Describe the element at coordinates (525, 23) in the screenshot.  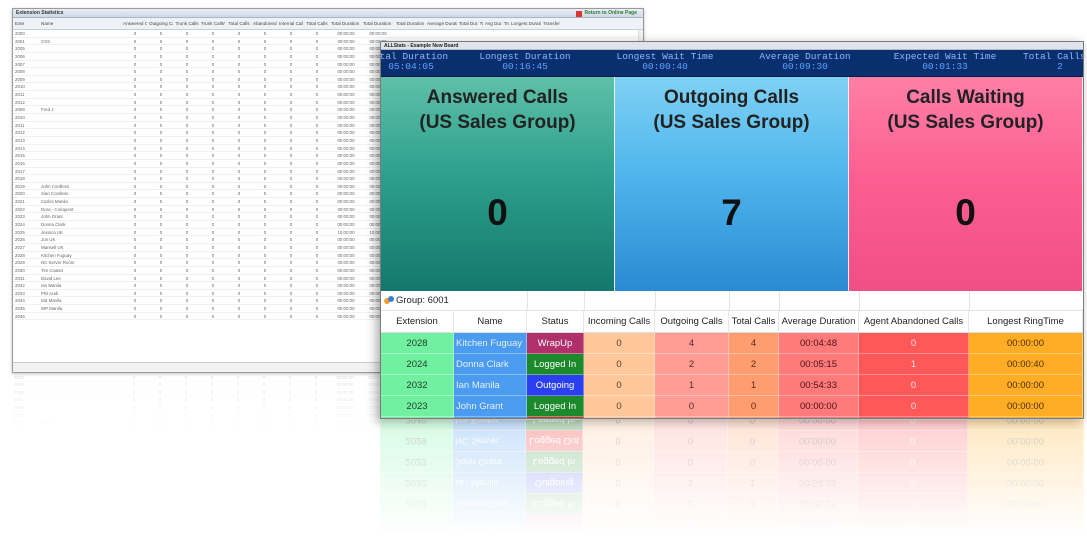
I see `column-header: Longest Duration` at that location.